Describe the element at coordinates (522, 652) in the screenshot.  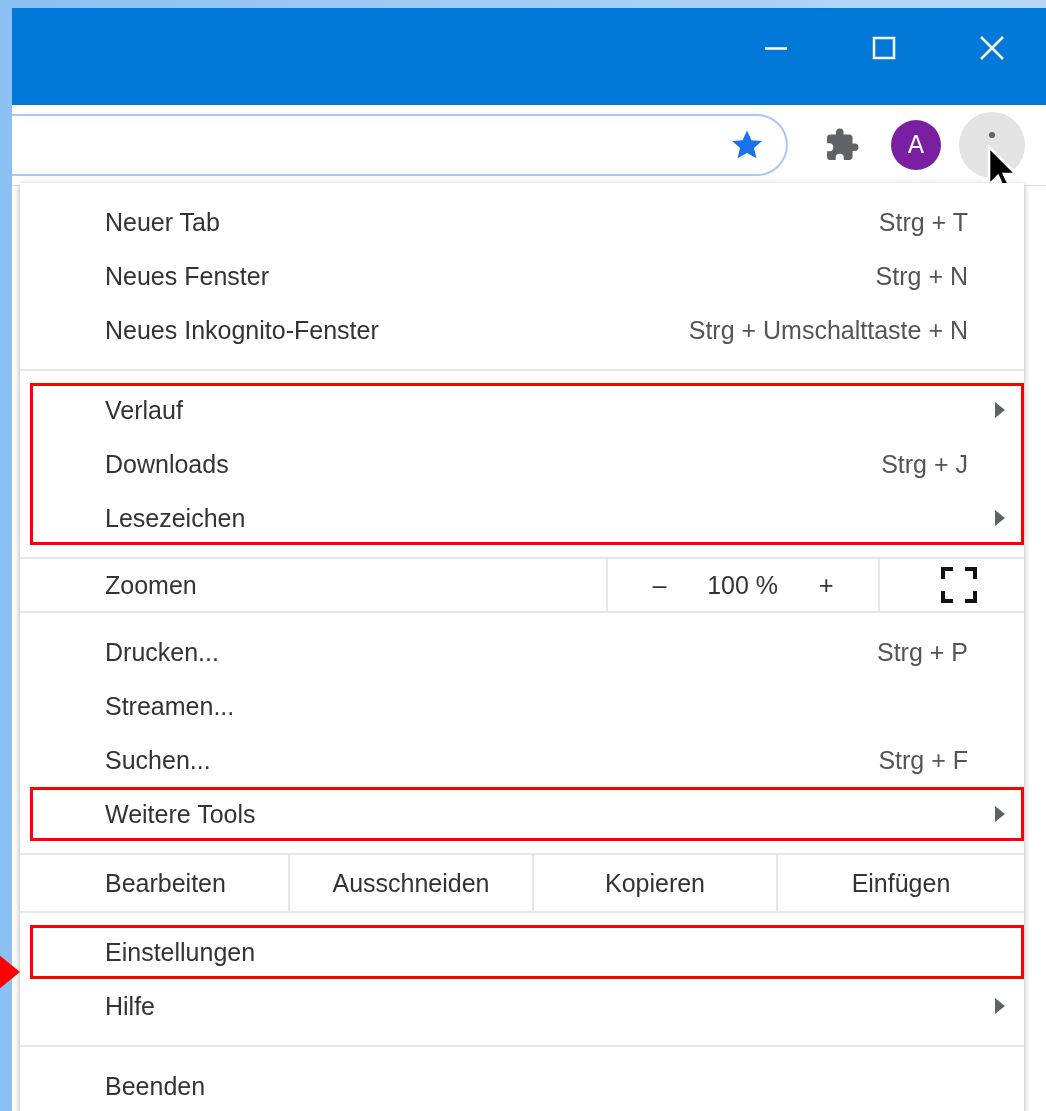
I see `menu-item: Drucken... Strg + P` at that location.